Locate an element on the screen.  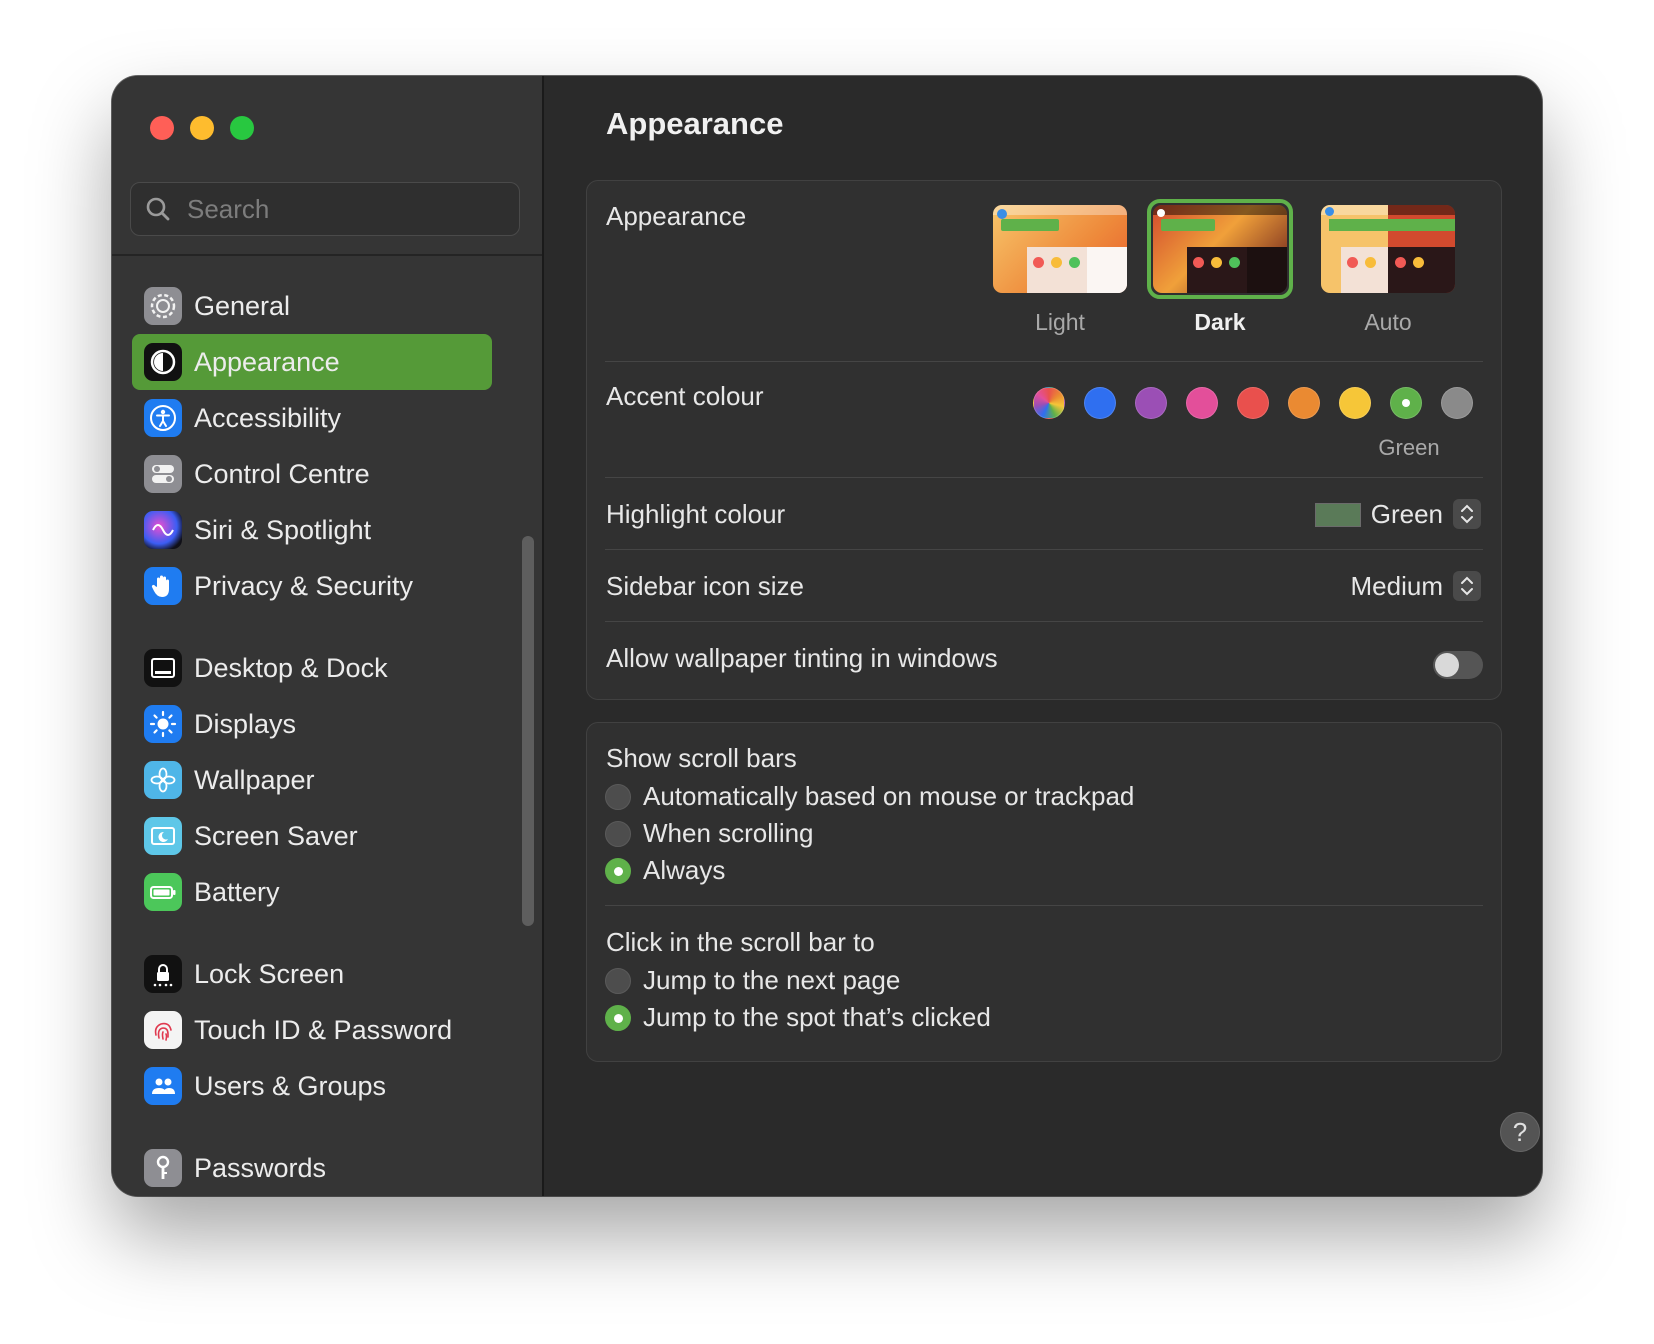
appearance-option-auto is located at coordinates (1388, 249).